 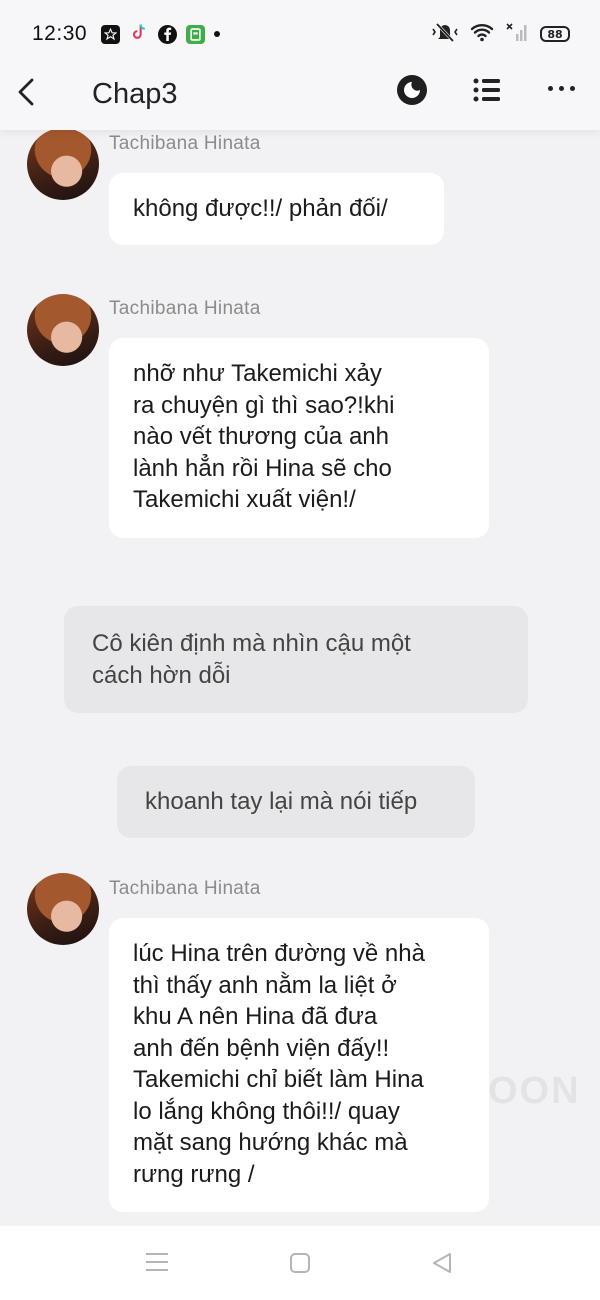 I want to click on mute-bell-icon, so click(x=445, y=34).